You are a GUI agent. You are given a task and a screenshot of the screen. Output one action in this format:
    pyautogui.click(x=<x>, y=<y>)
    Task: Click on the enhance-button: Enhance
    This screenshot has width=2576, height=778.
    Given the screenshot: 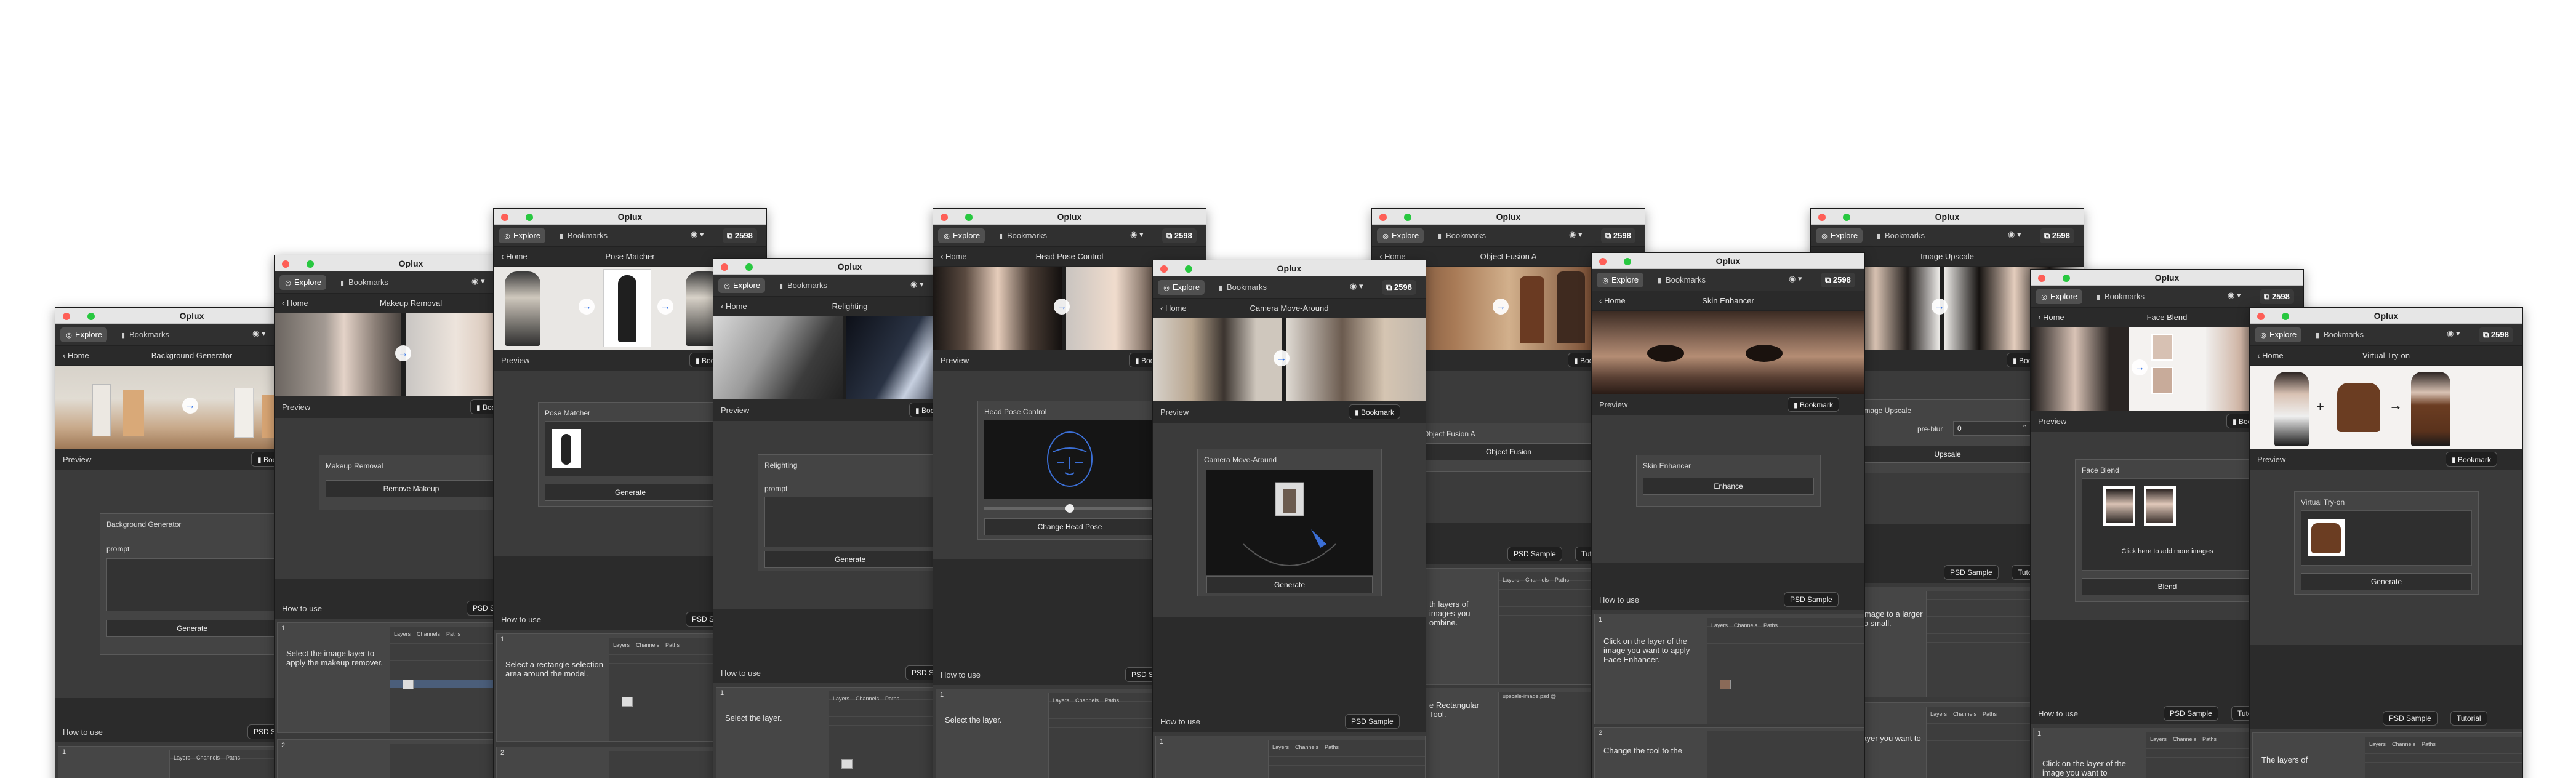 What is the action you would take?
    pyautogui.click(x=1728, y=486)
    